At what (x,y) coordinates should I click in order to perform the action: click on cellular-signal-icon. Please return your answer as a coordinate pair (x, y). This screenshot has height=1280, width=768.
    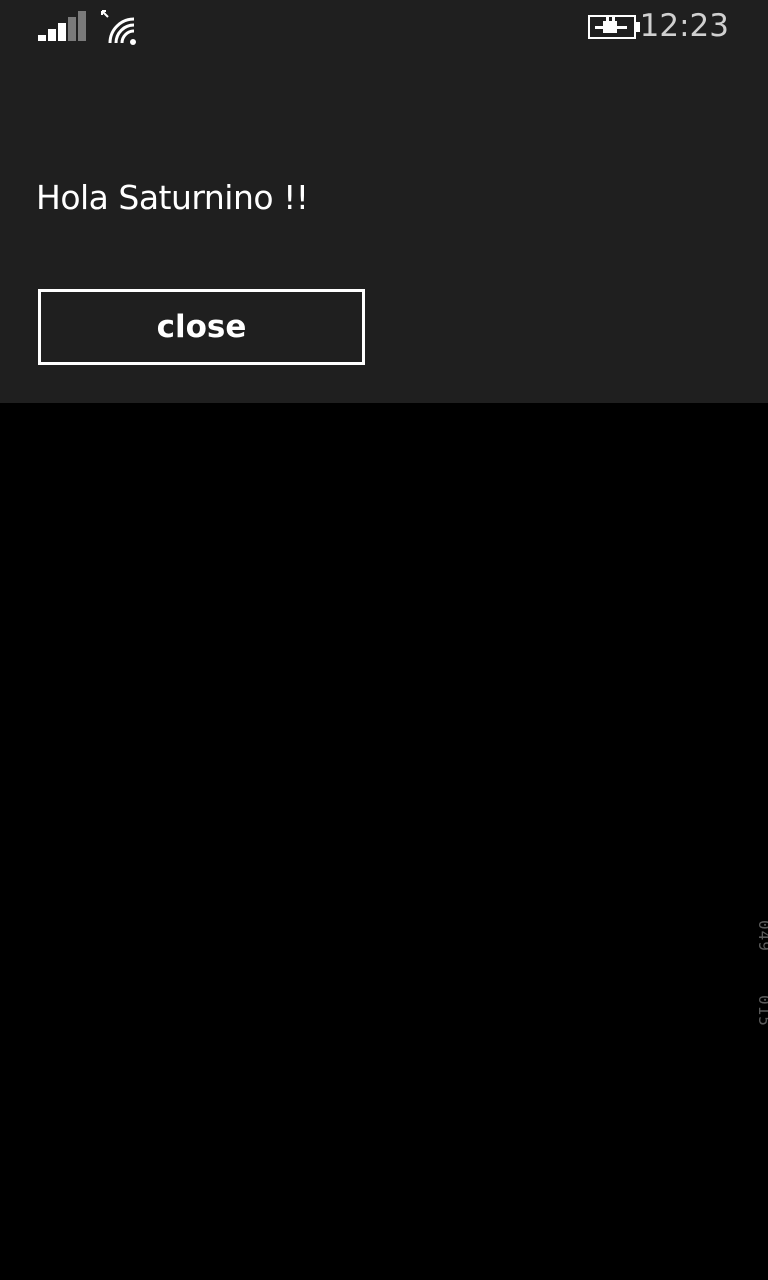
    Looking at the image, I should click on (62, 26).